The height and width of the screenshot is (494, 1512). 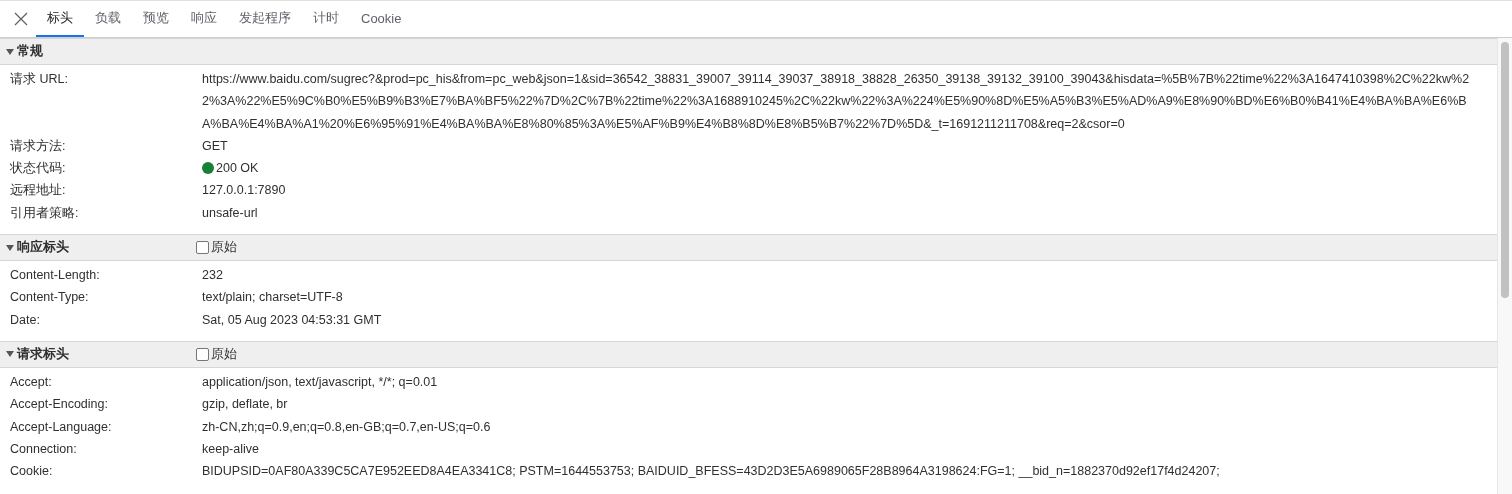 What do you see at coordinates (292, 320) in the screenshot?
I see `header-value: Sat, 05 Aug 2023 04:53:31 GMT` at bounding box center [292, 320].